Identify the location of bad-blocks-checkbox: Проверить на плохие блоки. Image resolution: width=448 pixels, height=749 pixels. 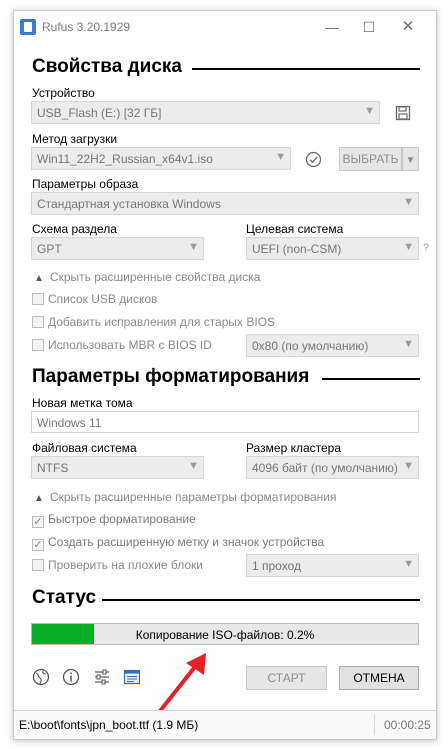
(117, 565).